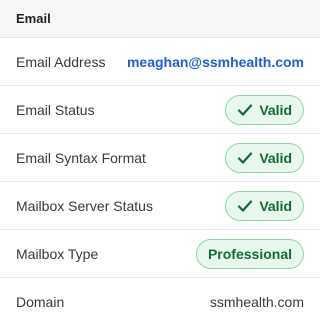  Describe the element at coordinates (160, 206) in the screenshot. I see `row-mailbox-server-status: Mailbox Server Status Valid` at that location.